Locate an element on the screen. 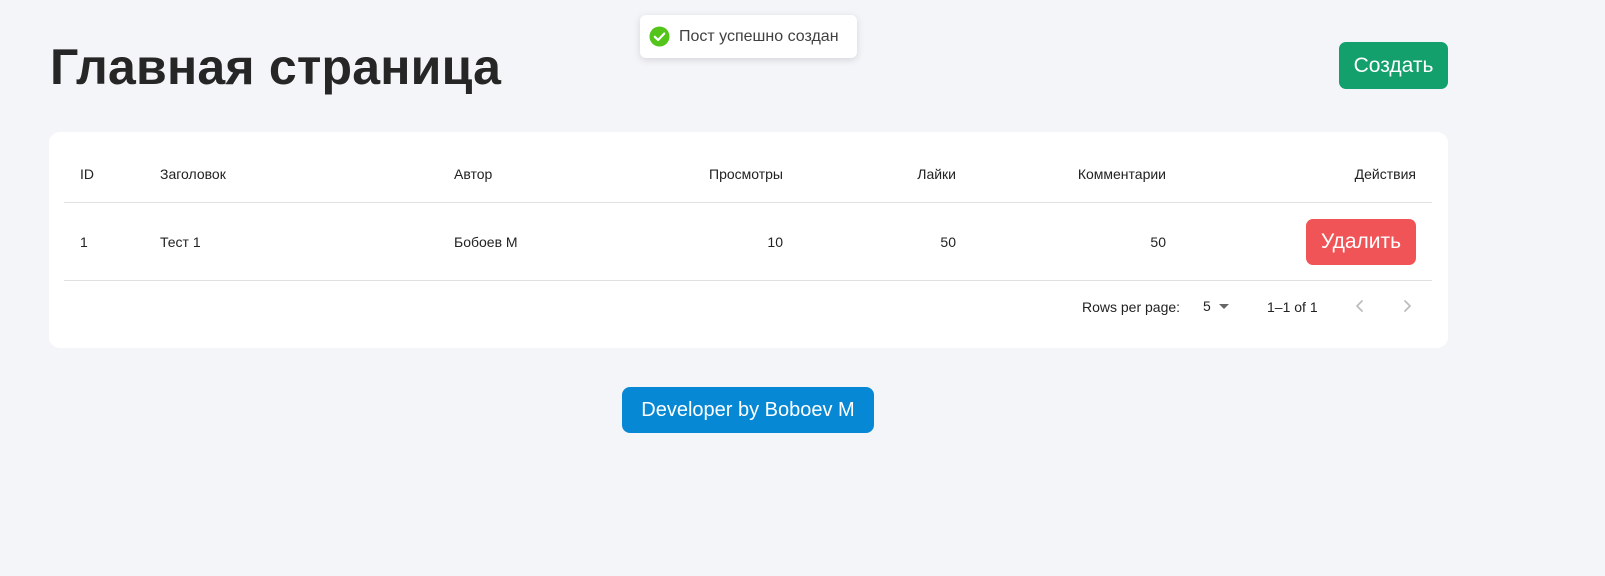 This screenshot has height=576, width=1605. cell-comments: 50 is located at coordinates (1158, 241).